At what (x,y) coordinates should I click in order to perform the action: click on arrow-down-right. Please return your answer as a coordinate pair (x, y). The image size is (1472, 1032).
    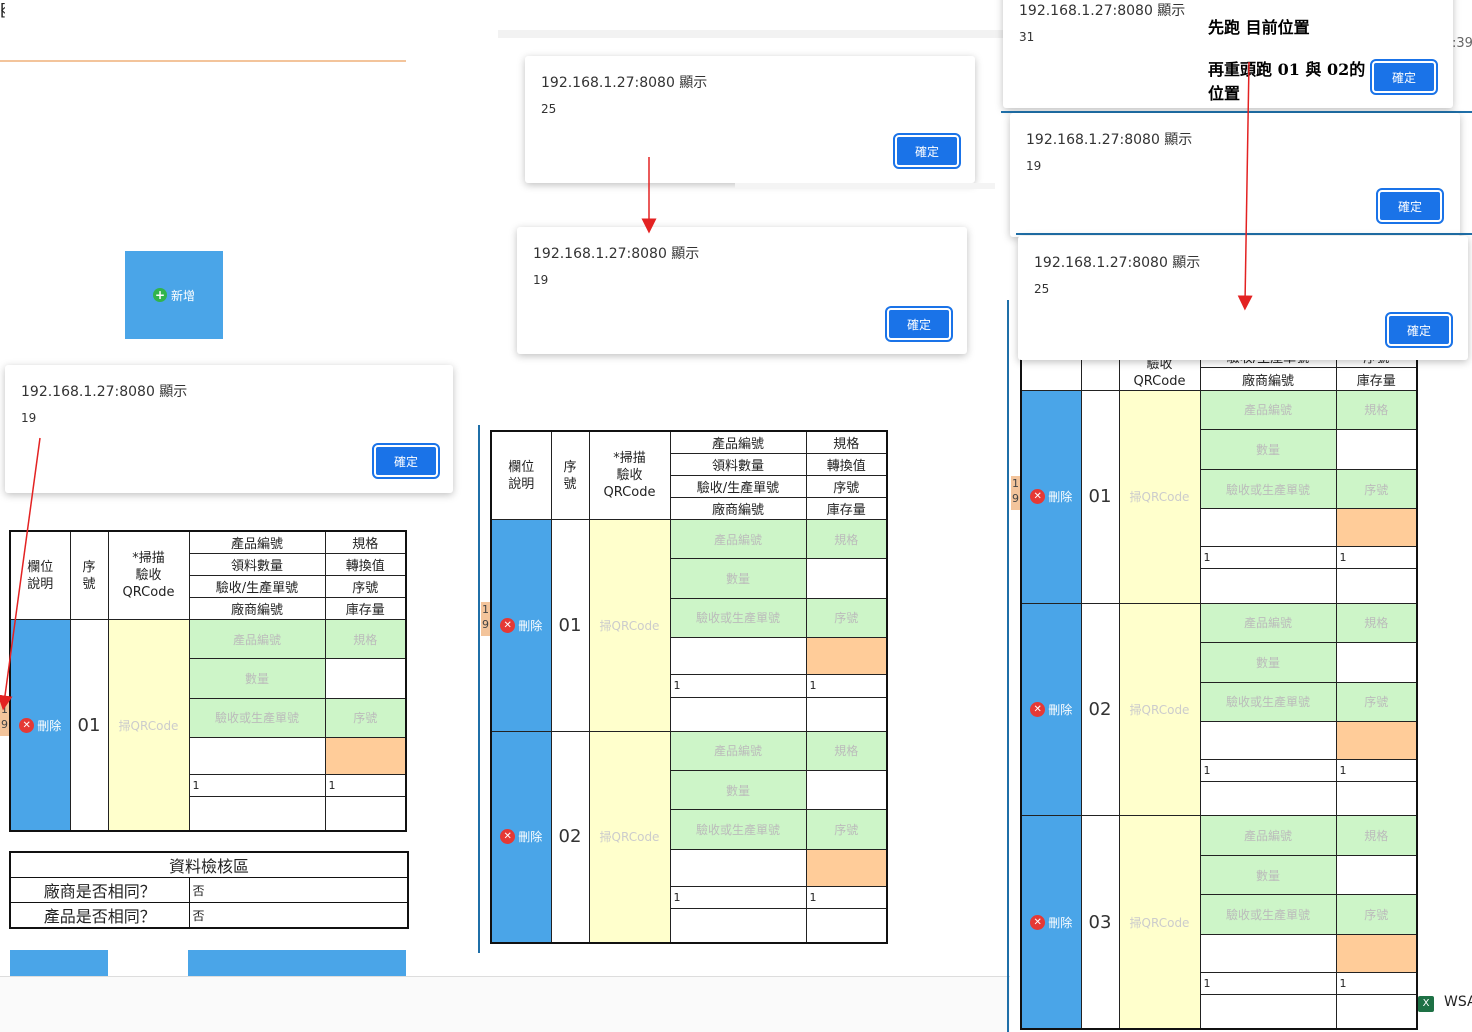
    Looking at the image, I should click on (1245, 186).